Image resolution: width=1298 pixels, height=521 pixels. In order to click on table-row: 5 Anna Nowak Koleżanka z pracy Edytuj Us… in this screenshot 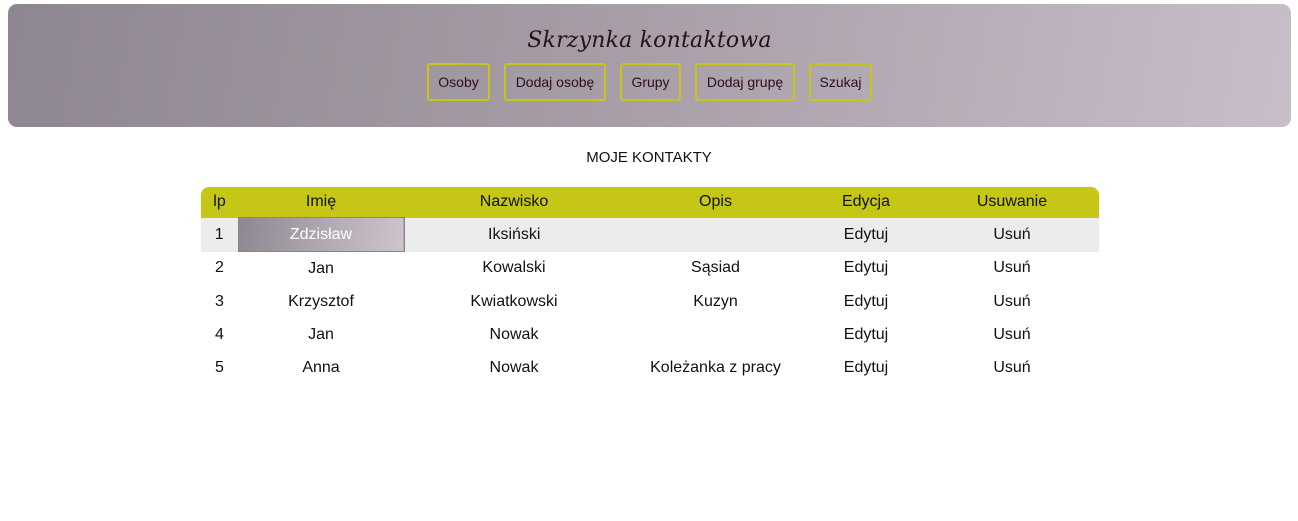, I will do `click(650, 367)`.